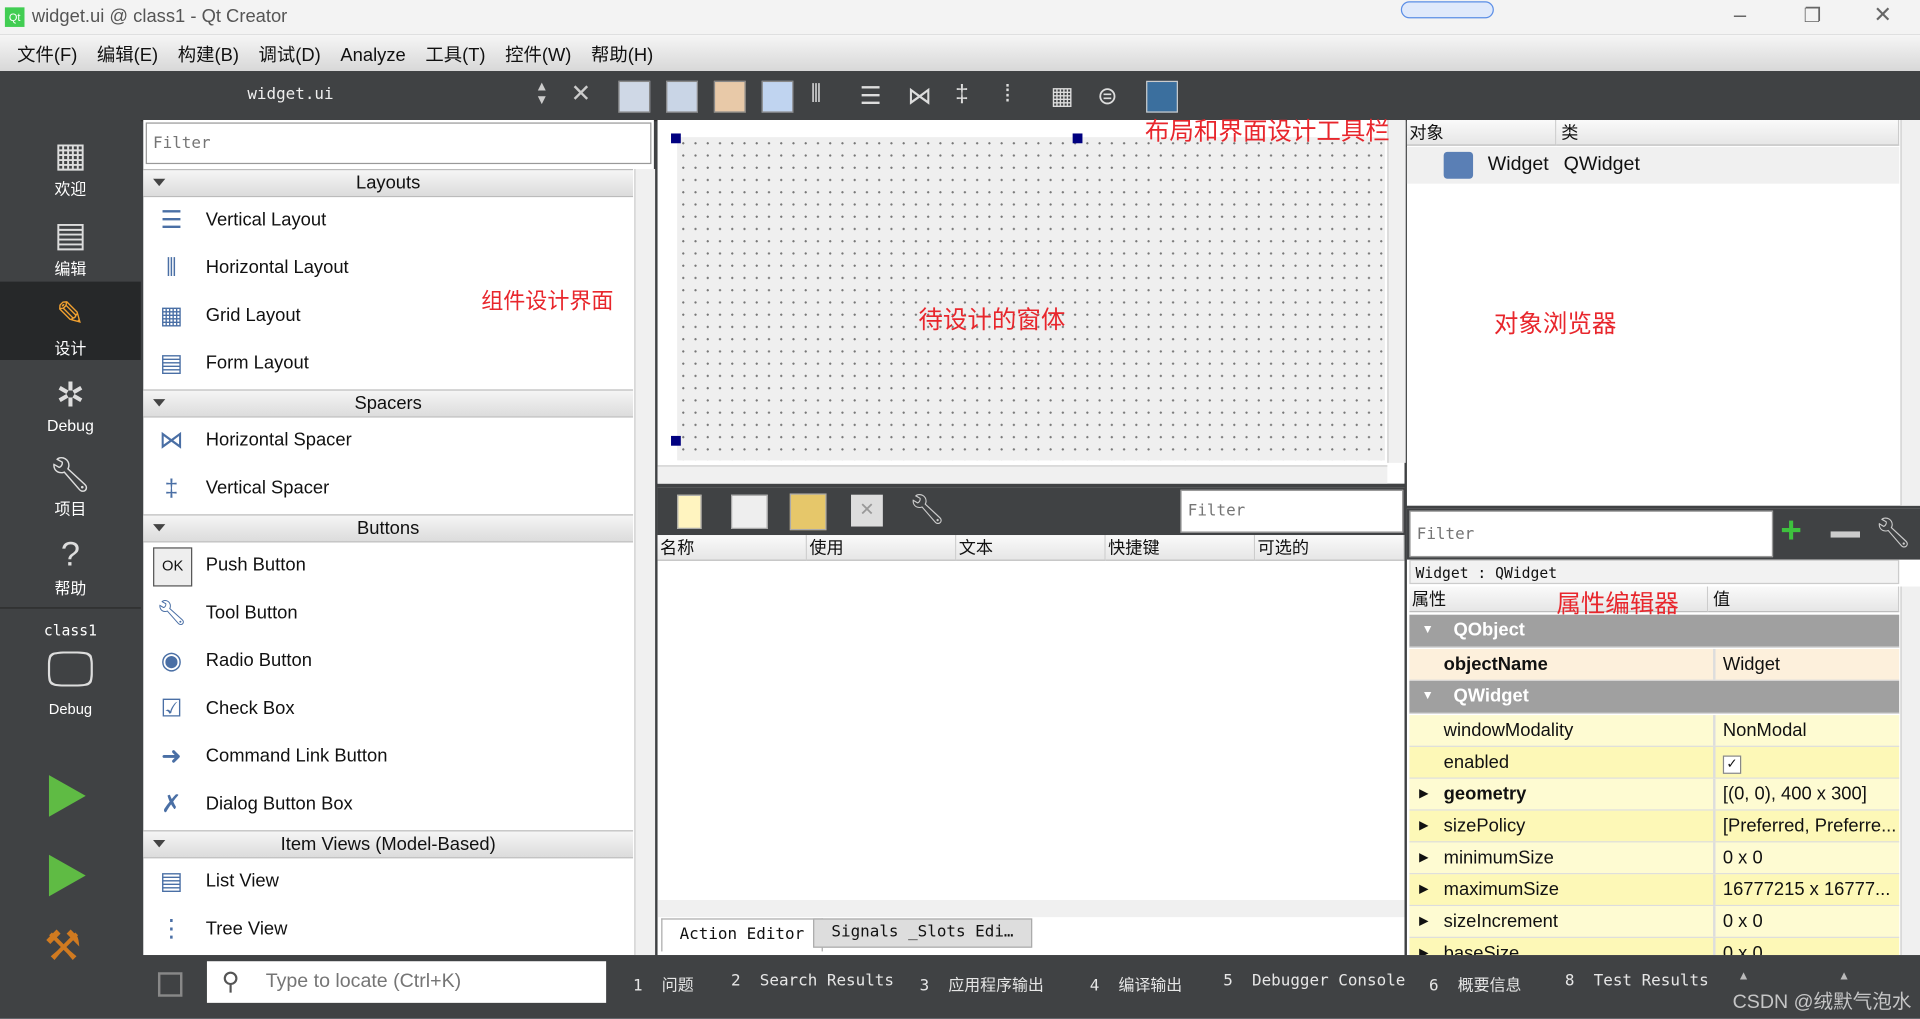 The width and height of the screenshot is (1920, 1019). What do you see at coordinates (388, 844) in the screenshot?
I see `category-item-views-model-based: Item Views (Model-Based)` at bounding box center [388, 844].